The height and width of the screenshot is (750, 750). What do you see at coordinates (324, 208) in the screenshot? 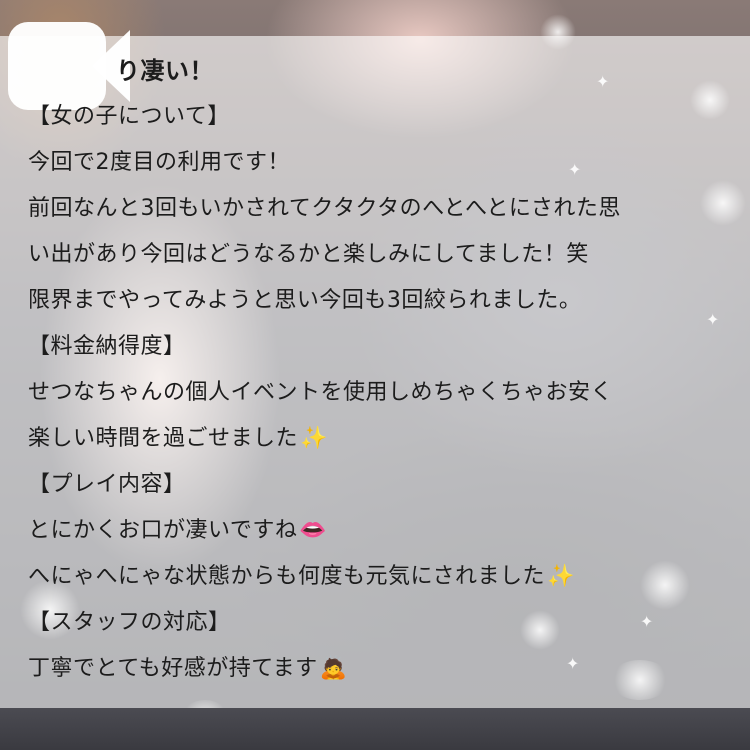
I see `review-line: 前回なんと3回もいかされてクタクタのへとへとにされた思` at bounding box center [324, 208].